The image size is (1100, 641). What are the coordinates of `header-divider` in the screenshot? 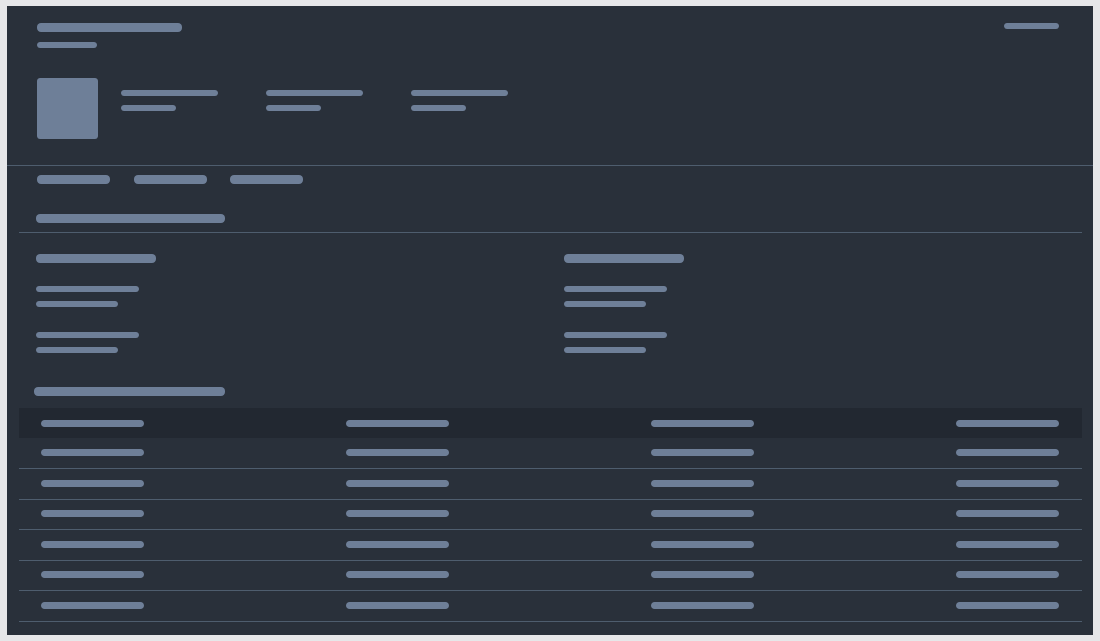 It's located at (550, 165).